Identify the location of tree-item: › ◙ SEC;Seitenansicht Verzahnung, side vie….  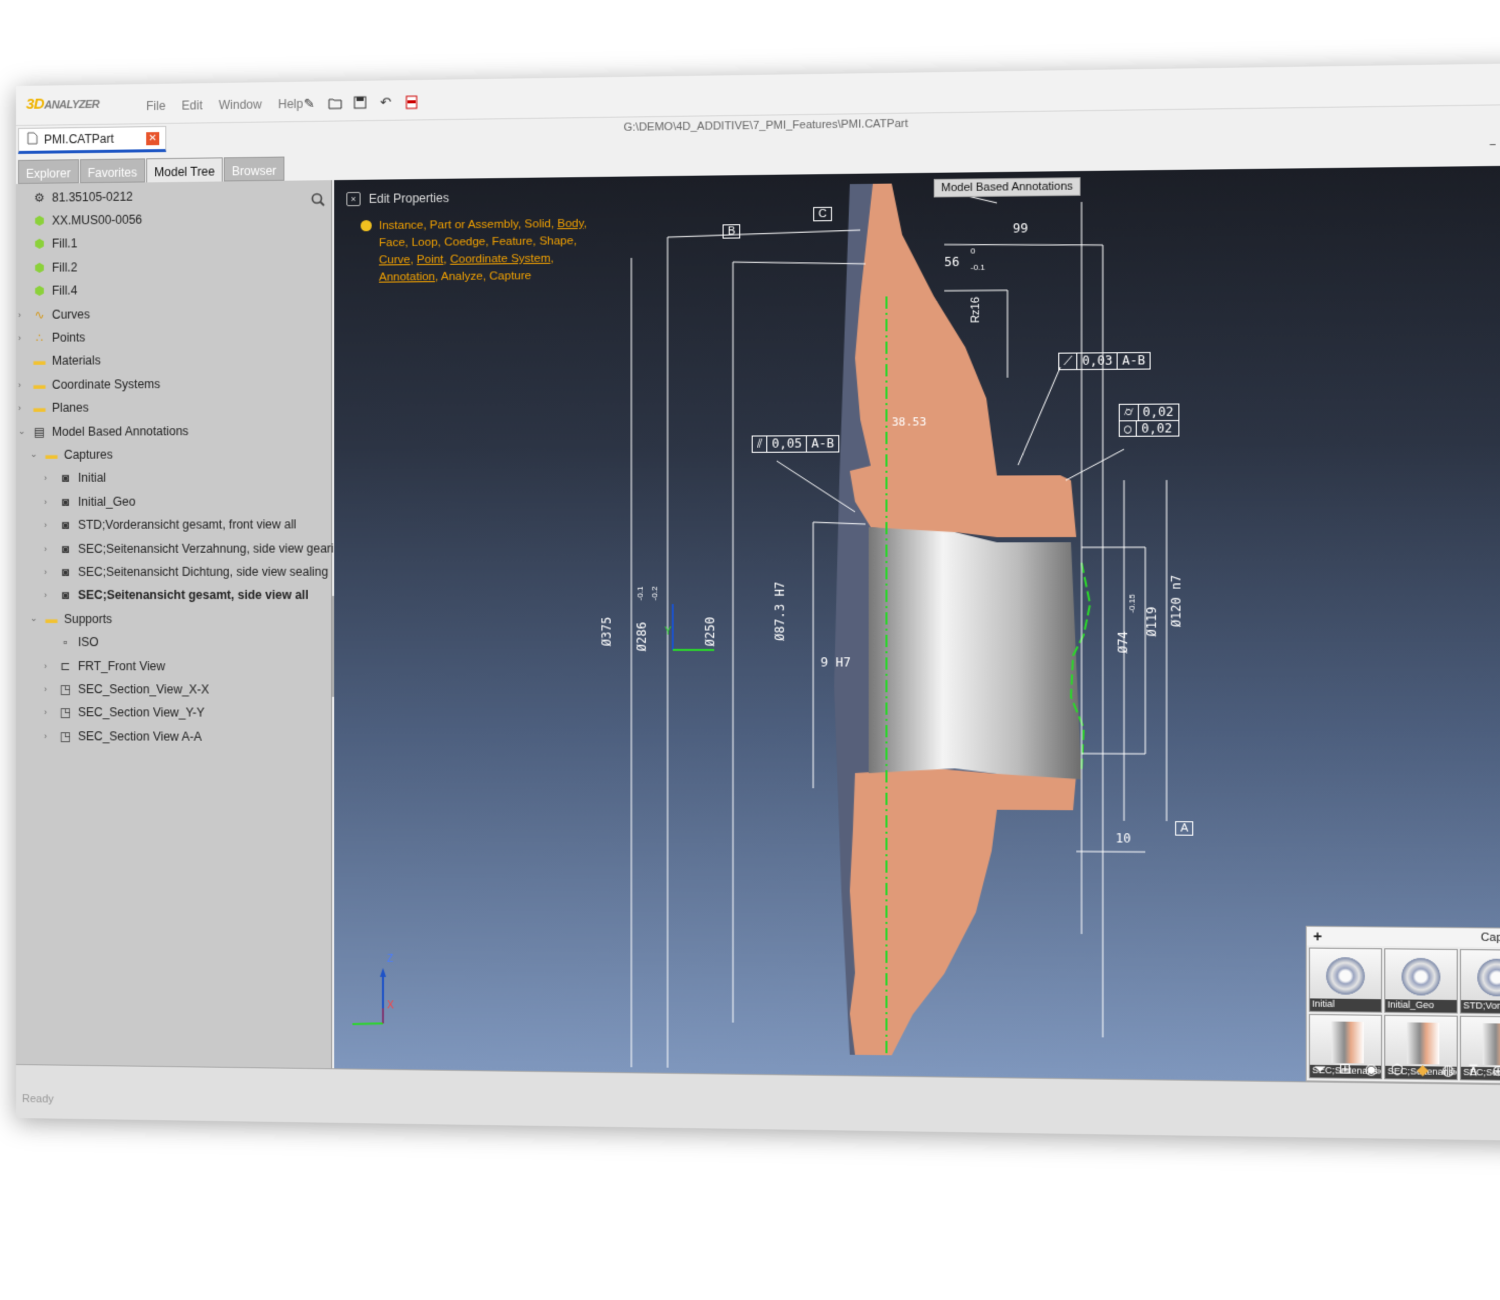
(181, 548).